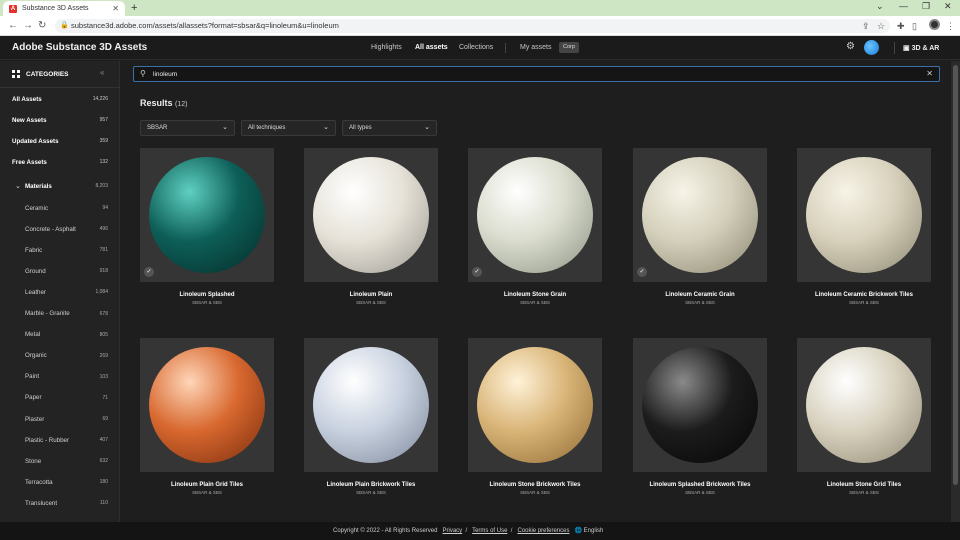 This screenshot has width=960, height=540. Describe the element at coordinates (103, 141) in the screenshot. I see `sidebar-item-count: 359` at that location.